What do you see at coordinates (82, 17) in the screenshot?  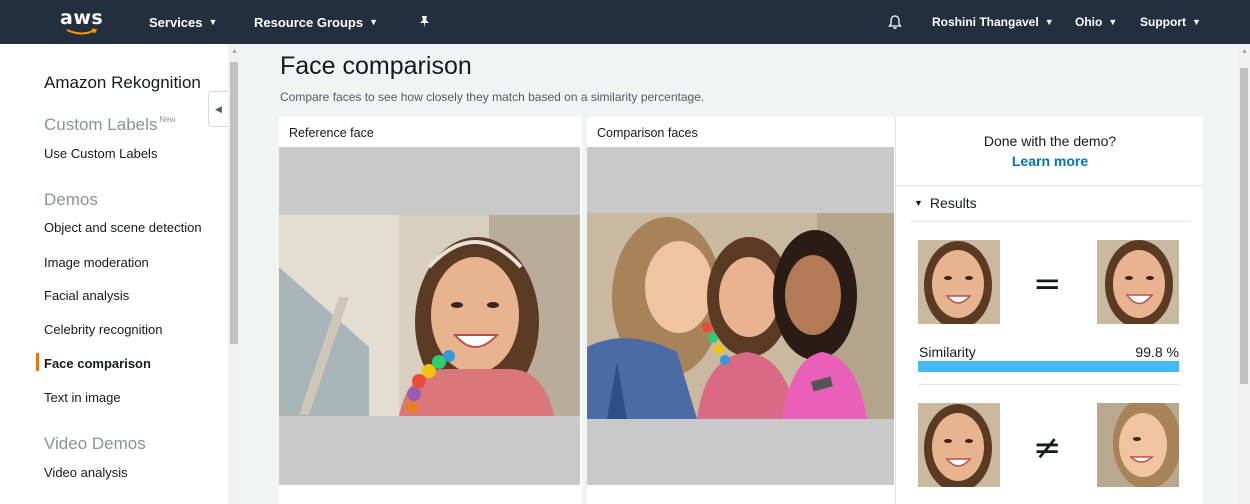 I see `aws-logo-text: aws` at bounding box center [82, 17].